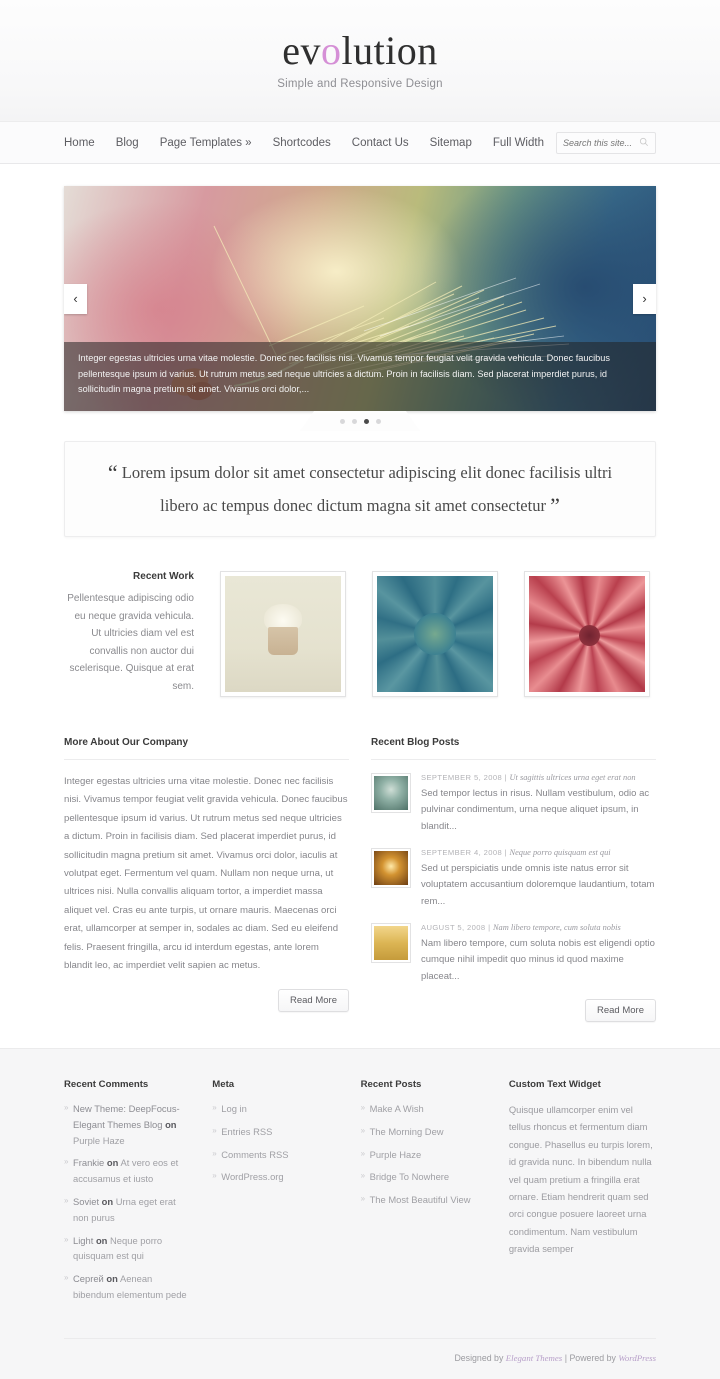 The height and width of the screenshot is (1379, 720). I want to click on blog-post-title: Neque porro quisquam est qui, so click(560, 852).